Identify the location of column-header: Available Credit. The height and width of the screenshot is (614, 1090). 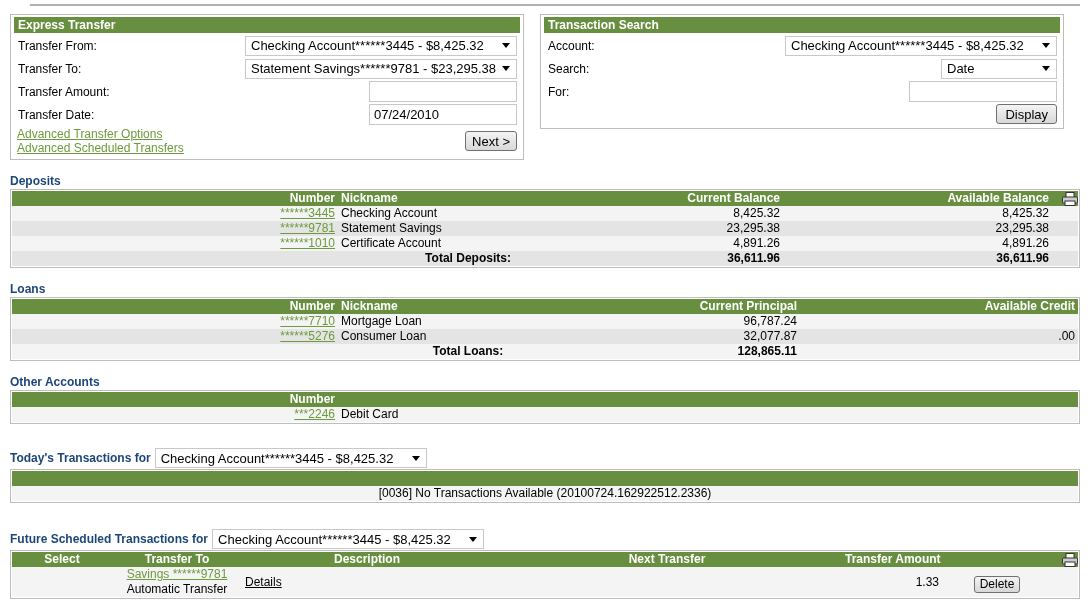
(939, 306).